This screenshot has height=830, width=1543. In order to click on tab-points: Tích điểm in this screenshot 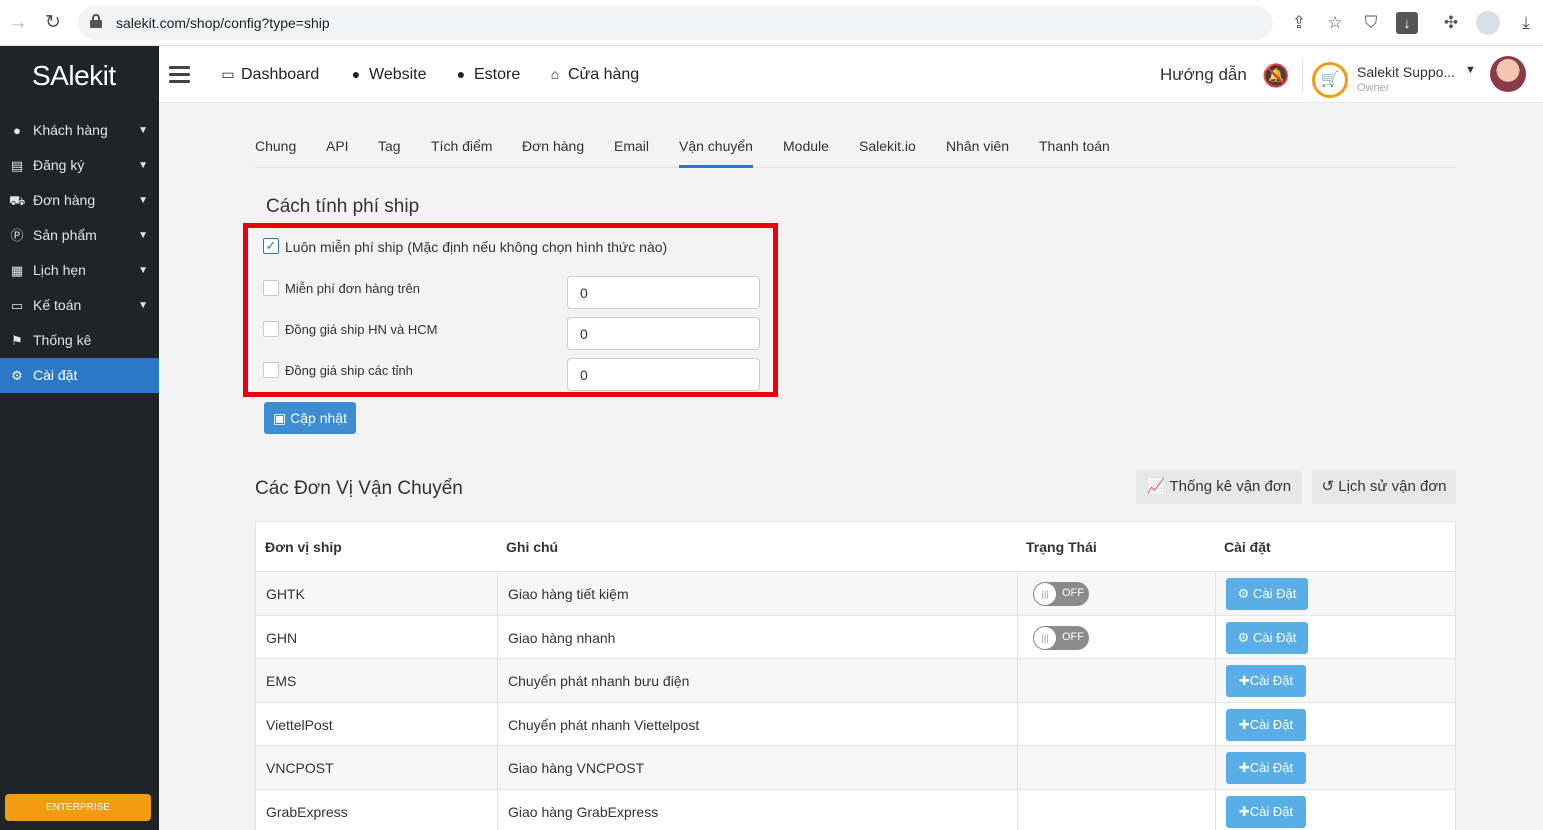, I will do `click(461, 151)`.